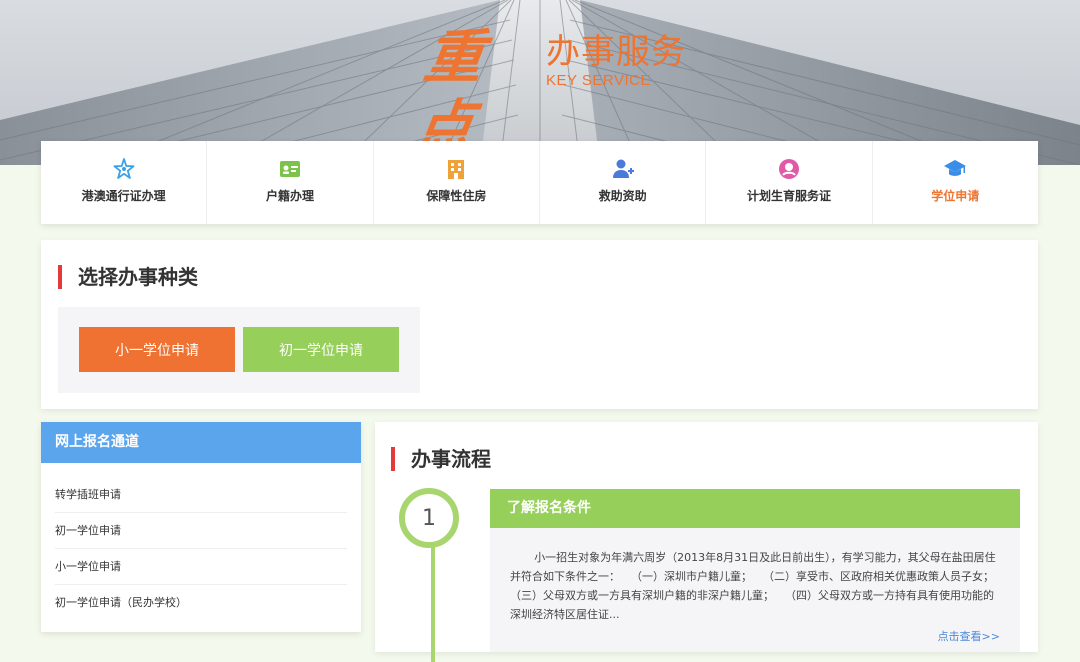  Describe the element at coordinates (955, 196) in the screenshot. I see `service-label: 学位申请` at that location.